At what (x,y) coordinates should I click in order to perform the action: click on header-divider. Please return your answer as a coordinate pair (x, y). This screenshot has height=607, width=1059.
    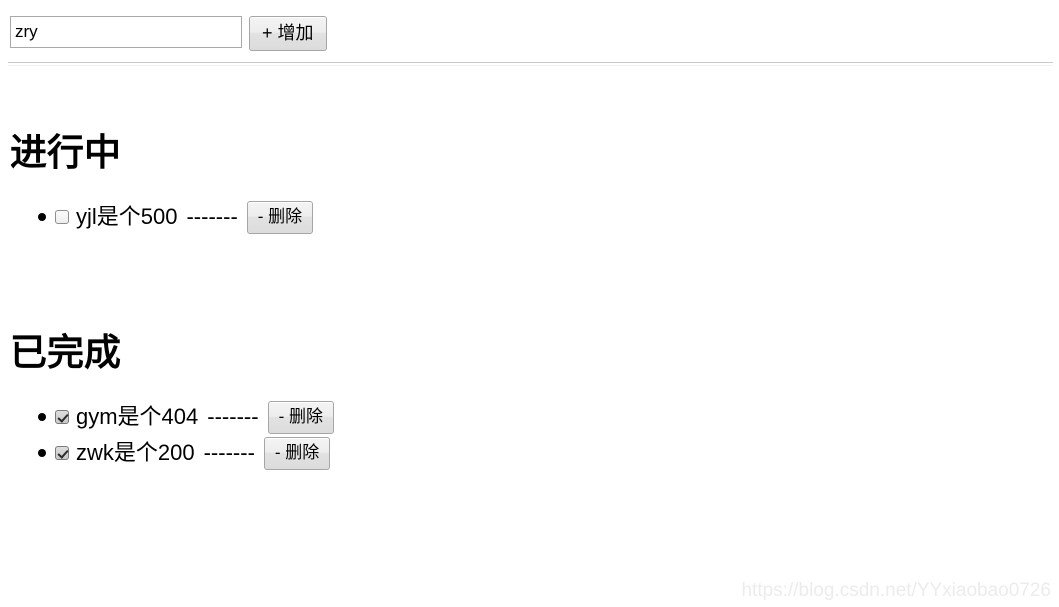
    Looking at the image, I should click on (530, 64).